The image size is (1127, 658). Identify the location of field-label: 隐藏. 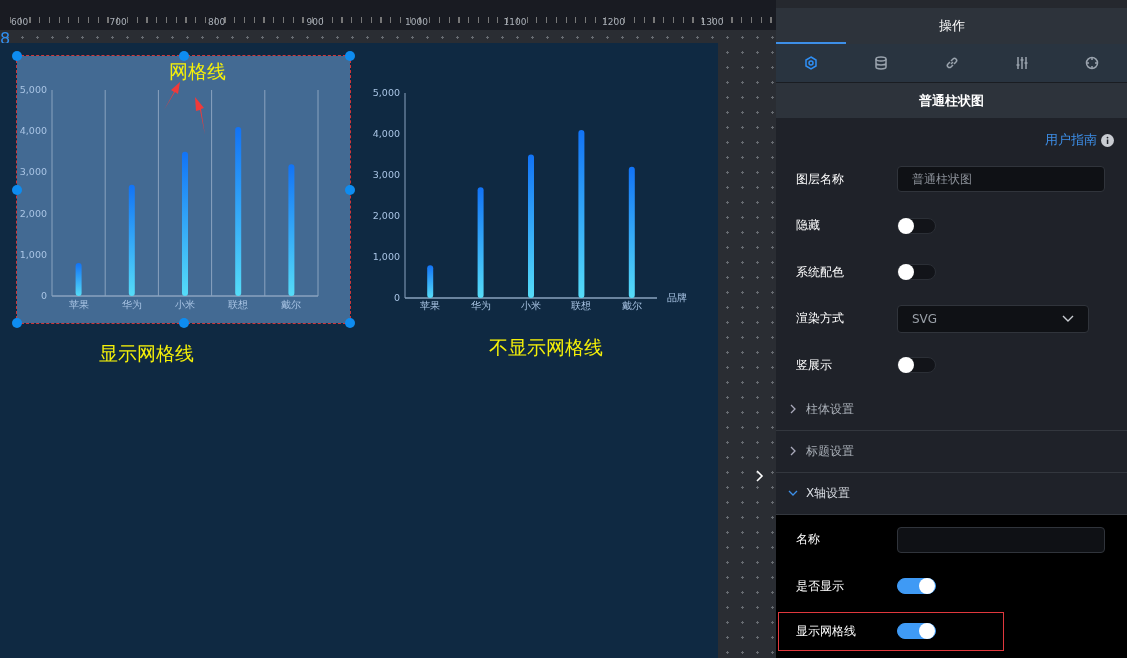
(808, 226).